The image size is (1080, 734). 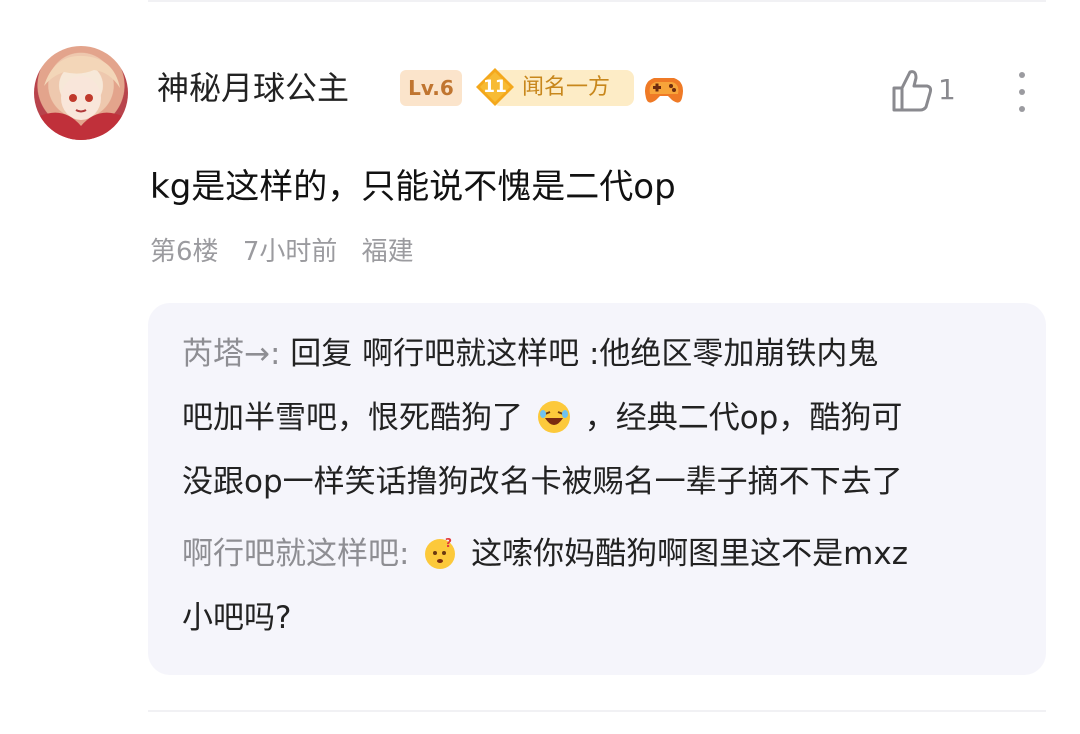 I want to click on comment-meta: 第6楼 7小时前 福建, so click(x=290, y=252).